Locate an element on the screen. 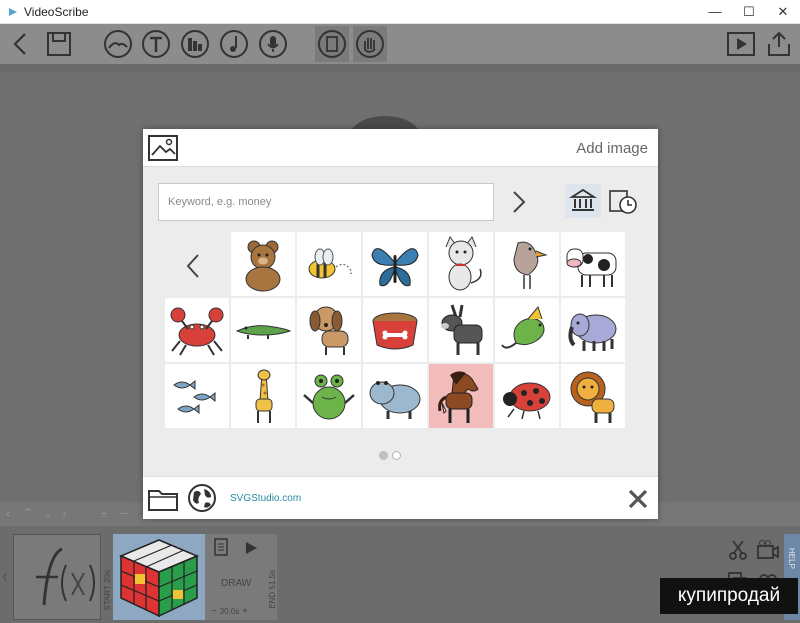 This screenshot has height=623, width=800. dog-bowl-icon is located at coordinates (395, 331).